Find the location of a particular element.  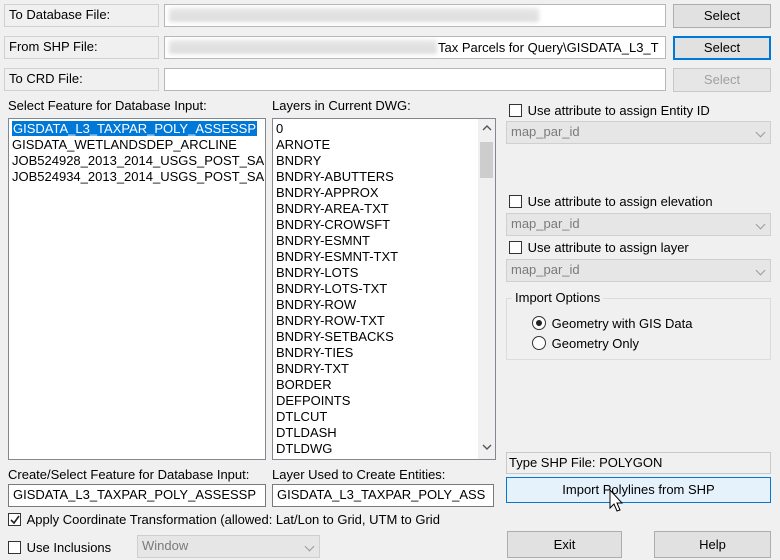

layer-item: ARNOTE is located at coordinates (384, 145).